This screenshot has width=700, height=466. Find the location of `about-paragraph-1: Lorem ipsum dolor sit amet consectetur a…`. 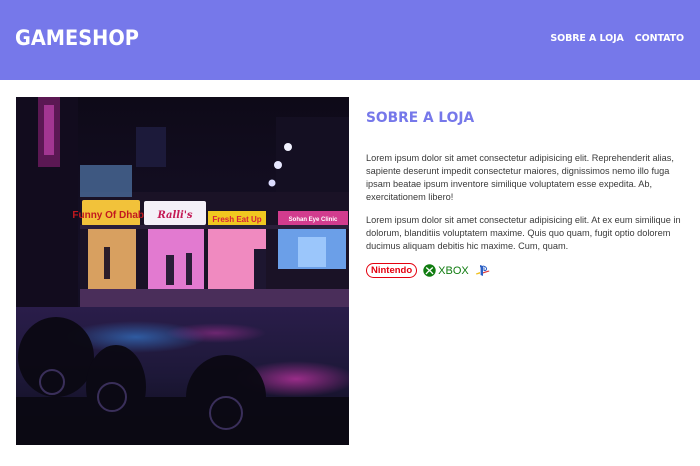

about-paragraph-1: Lorem ipsum dolor sit amet consectetur a… is located at coordinates (520, 177).